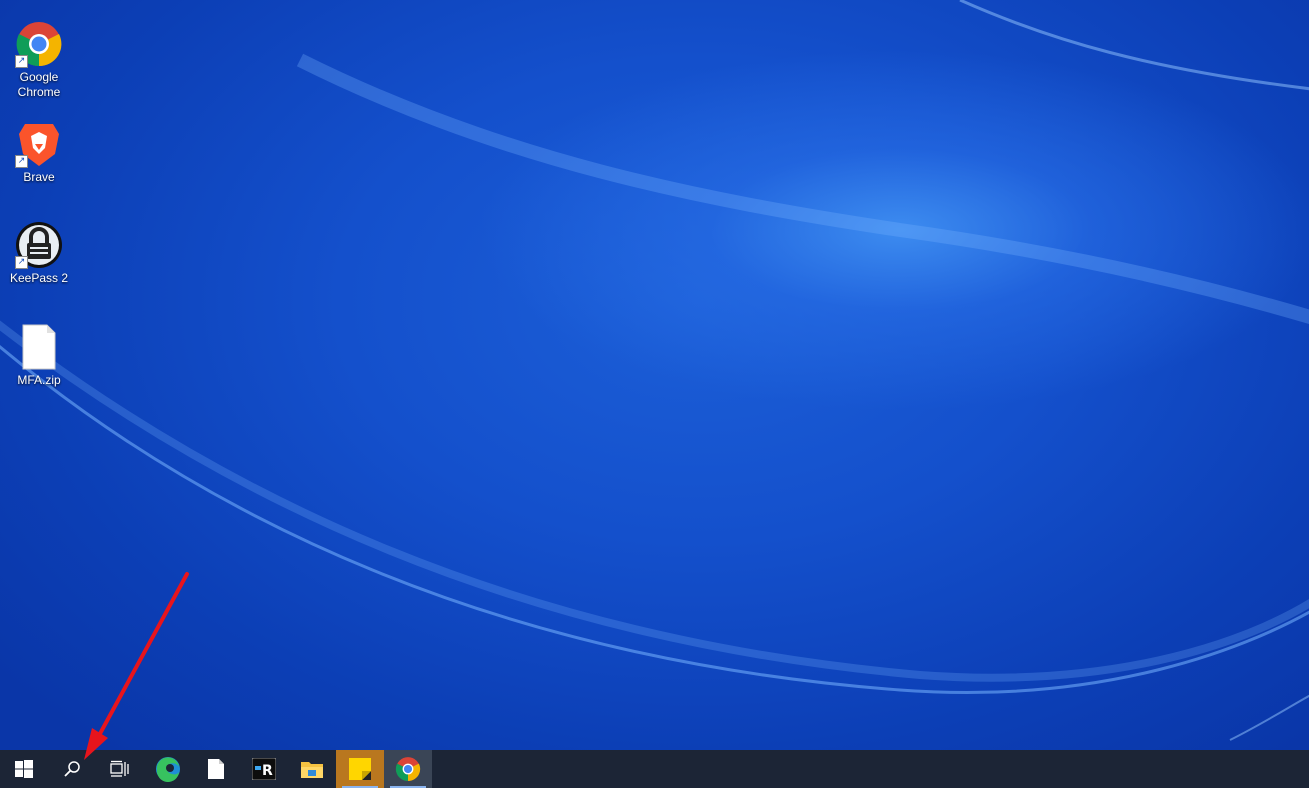 This screenshot has height=788, width=1309. I want to click on edge-taskbar-button, so click(168, 769).